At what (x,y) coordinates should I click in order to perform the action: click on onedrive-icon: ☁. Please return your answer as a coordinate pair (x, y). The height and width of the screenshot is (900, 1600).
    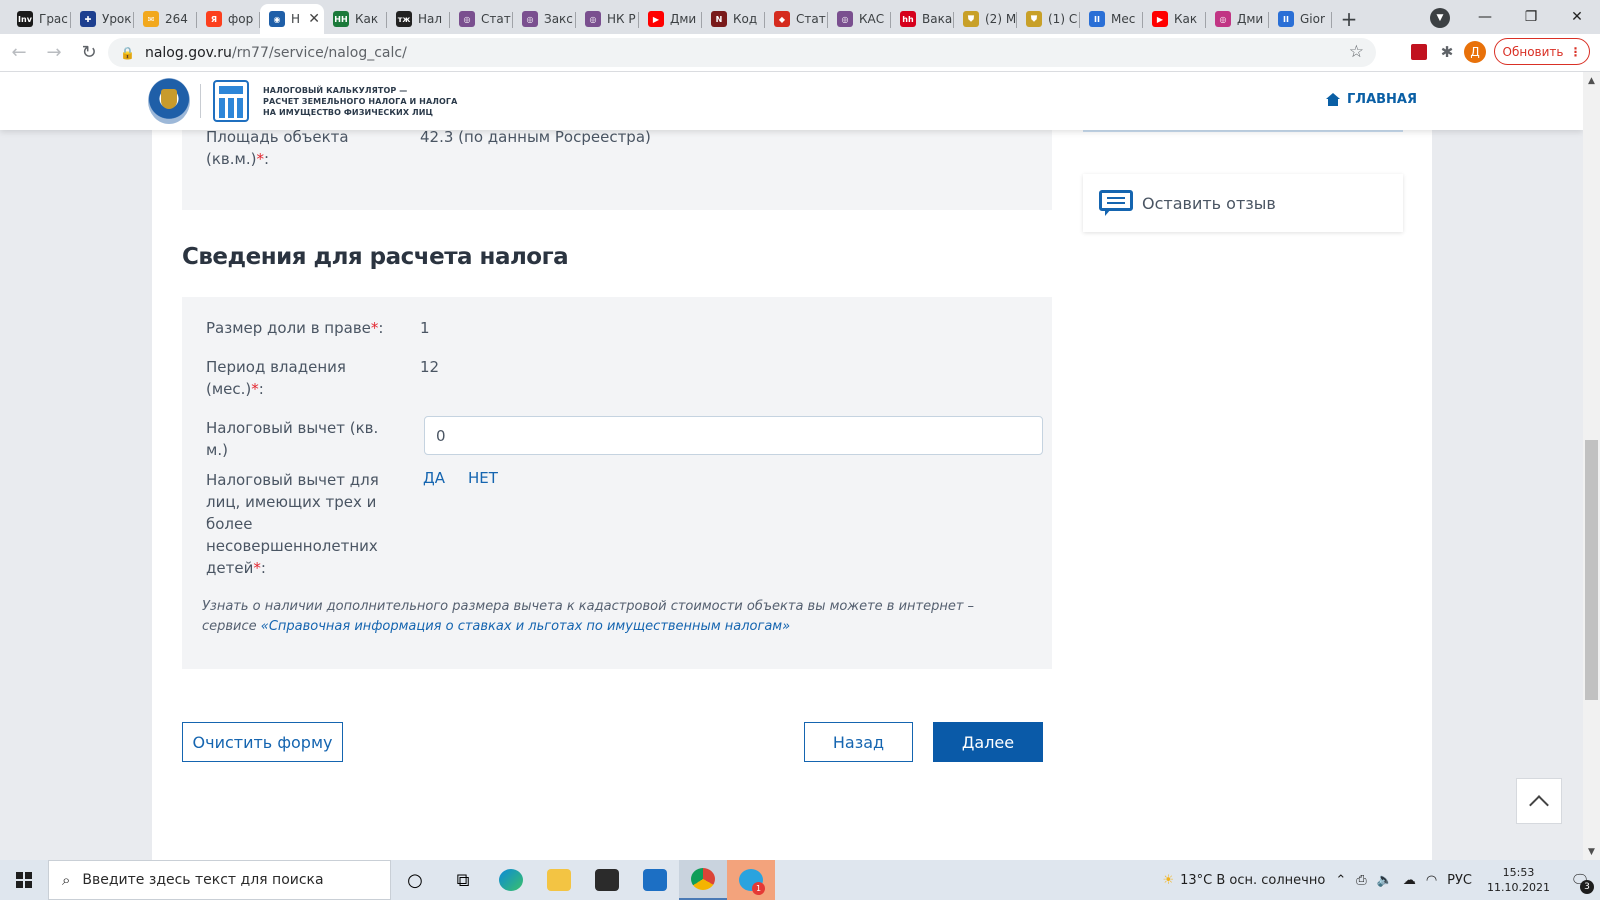
    Looking at the image, I should click on (1409, 880).